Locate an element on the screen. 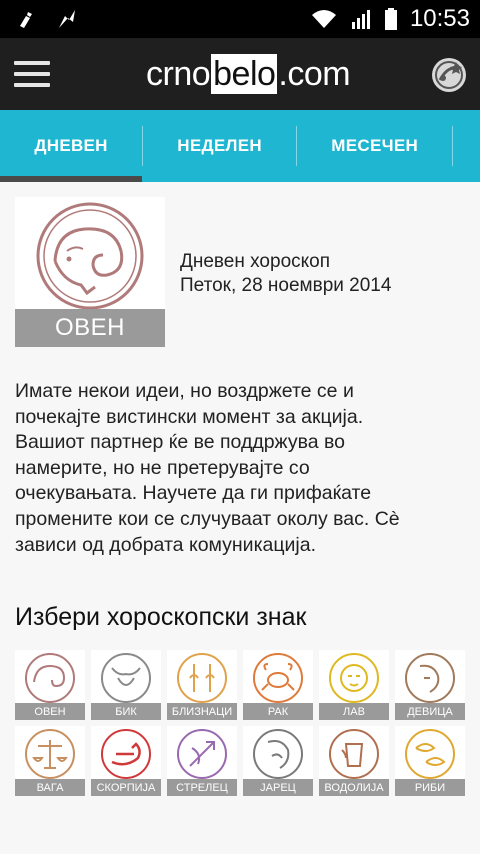 Image resolution: width=480 pixels, height=854 pixels. logo-part: belo is located at coordinates (244, 74).